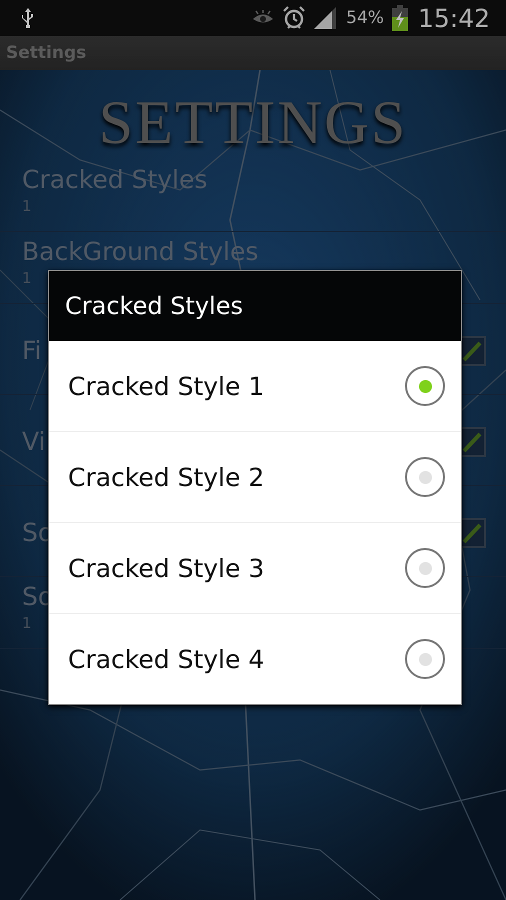 The width and height of the screenshot is (506, 900). I want to click on preference-title: Fi, so click(32, 351).